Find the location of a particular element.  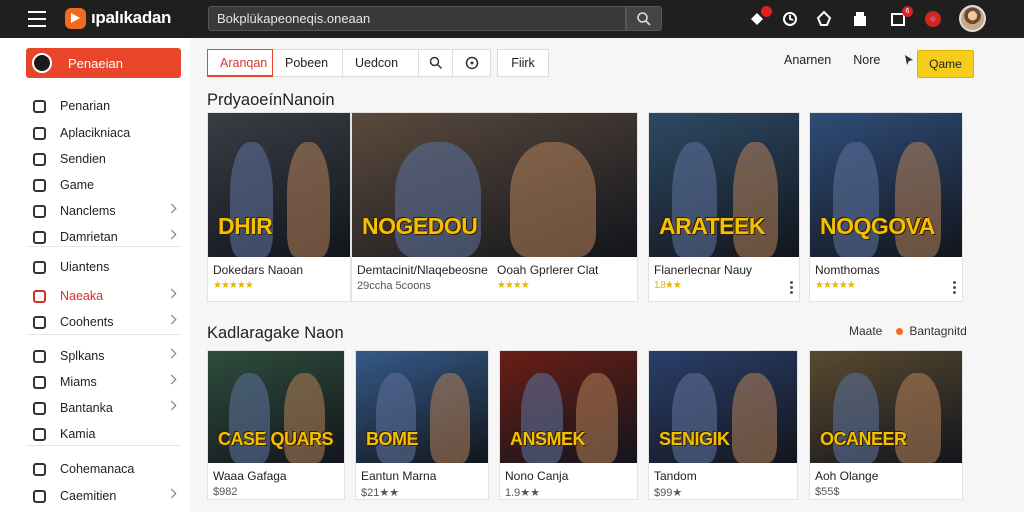

logo-icon is located at coordinates (75, 18).